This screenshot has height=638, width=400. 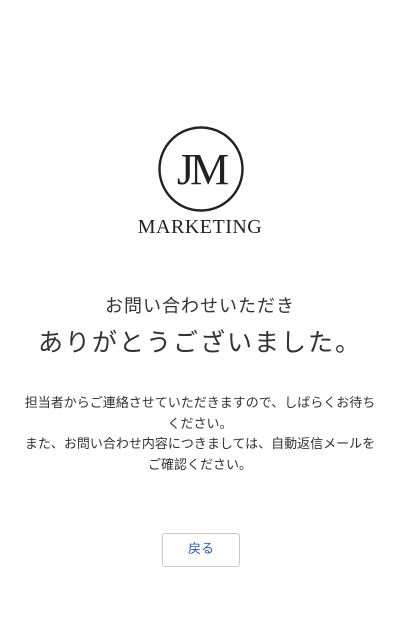 What do you see at coordinates (200, 306) in the screenshot?
I see `thanks-subtitle: お問い合わせいただき` at bounding box center [200, 306].